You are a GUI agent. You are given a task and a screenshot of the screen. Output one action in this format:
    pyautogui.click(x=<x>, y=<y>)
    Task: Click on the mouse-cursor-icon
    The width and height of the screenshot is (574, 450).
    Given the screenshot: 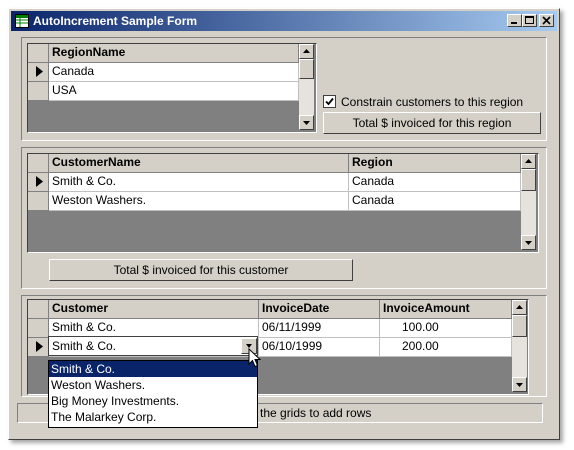 What is the action you would take?
    pyautogui.click(x=255, y=358)
    